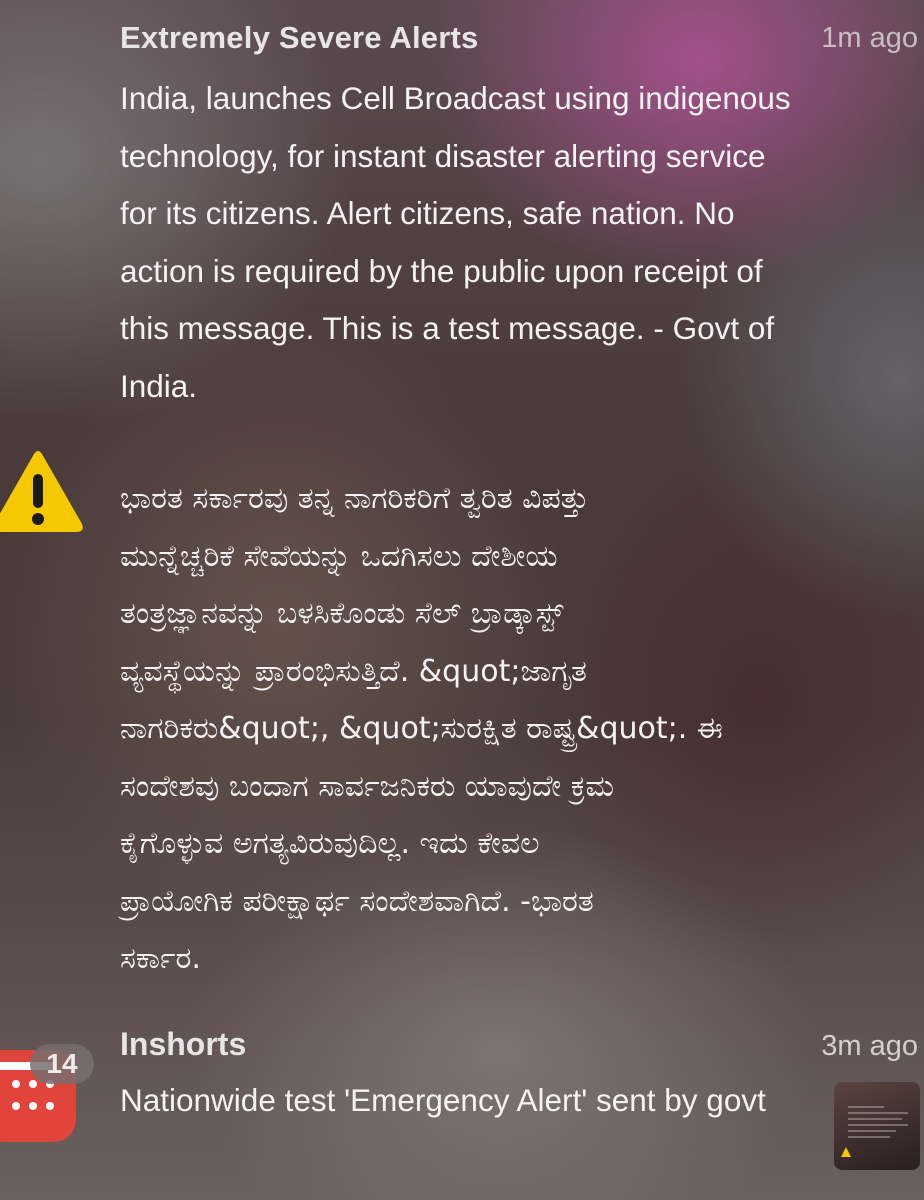 Image resolution: width=924 pixels, height=1200 pixels. Describe the element at coordinates (62, 1064) in the screenshot. I see `notification-count-badge: 14` at that location.